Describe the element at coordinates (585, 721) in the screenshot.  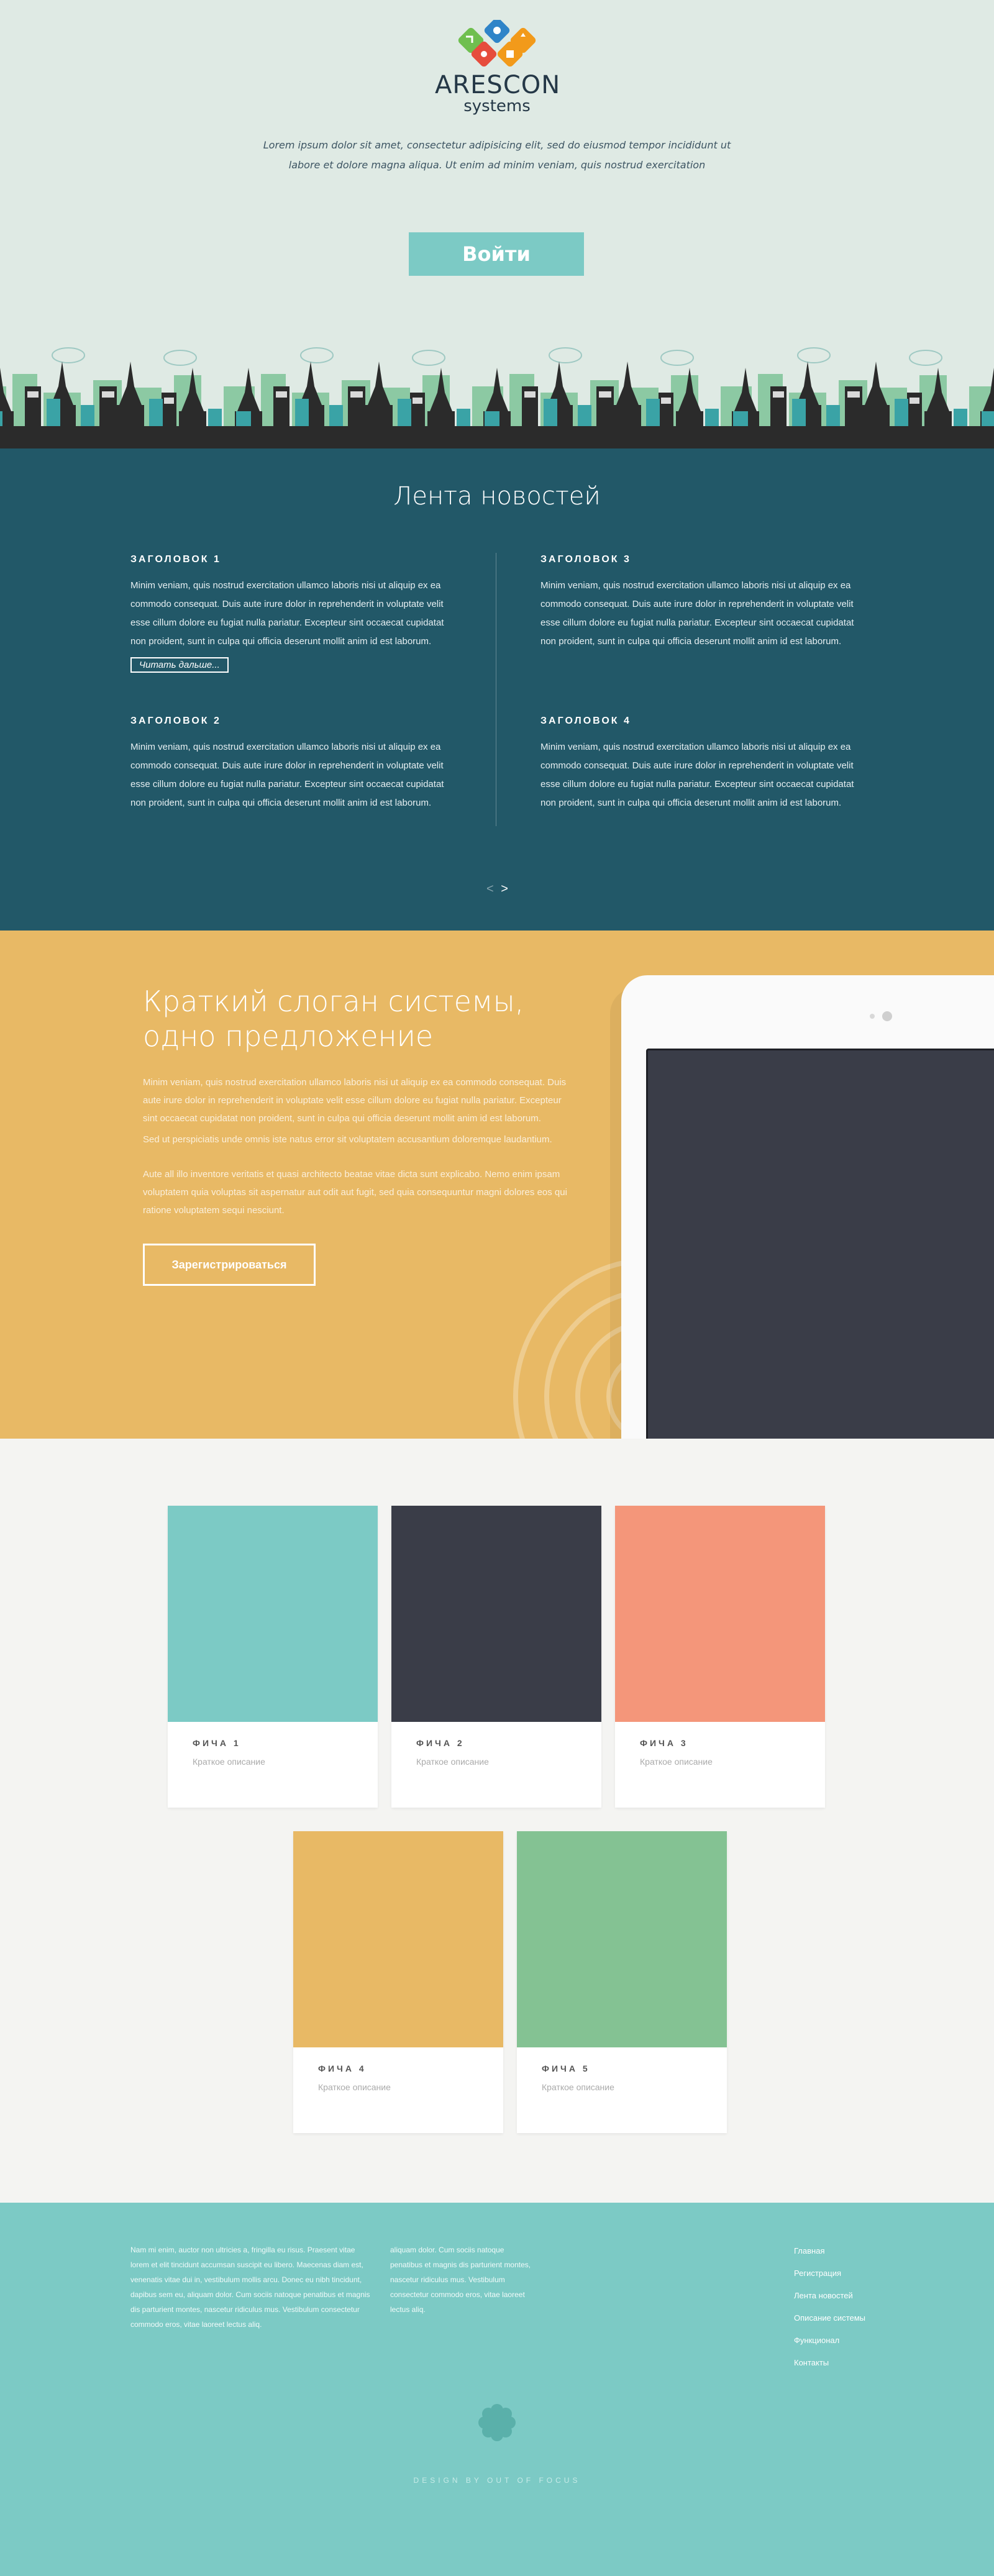
I see `news-heading: ЗАГОЛОВОК 4` at that location.